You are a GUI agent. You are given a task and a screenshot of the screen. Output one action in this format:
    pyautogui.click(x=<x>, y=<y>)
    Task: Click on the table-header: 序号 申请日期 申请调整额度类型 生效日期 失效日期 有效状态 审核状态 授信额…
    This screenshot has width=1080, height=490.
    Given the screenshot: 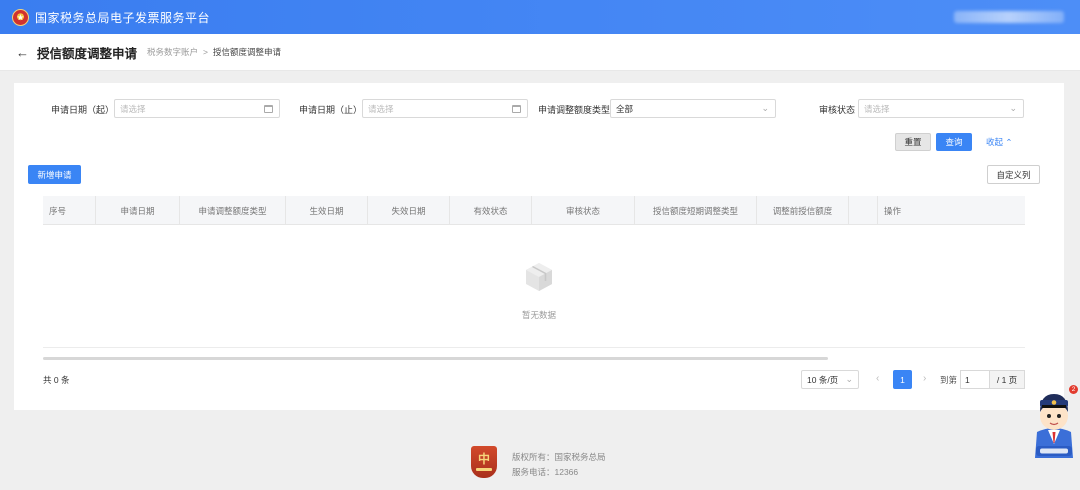 What is the action you would take?
    pyautogui.click(x=534, y=210)
    